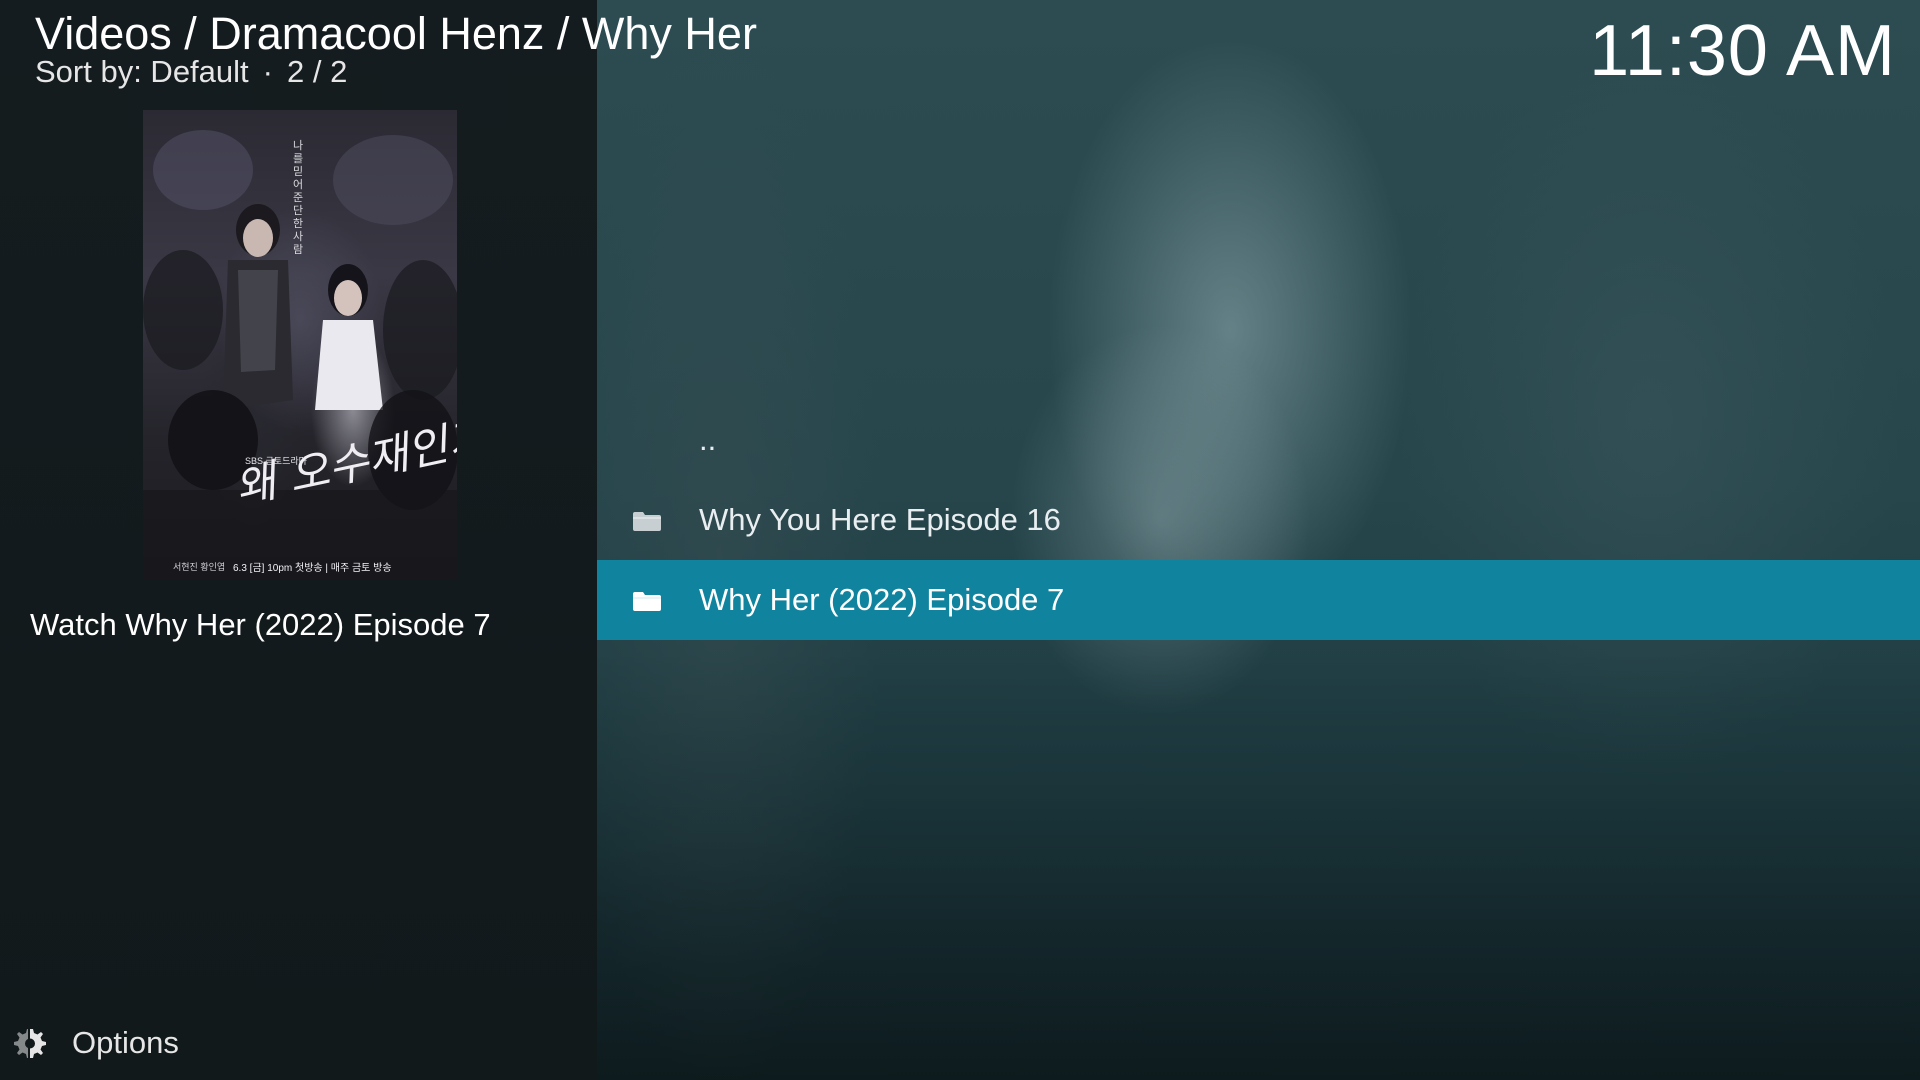  I want to click on list-item-label: .., so click(708, 439).